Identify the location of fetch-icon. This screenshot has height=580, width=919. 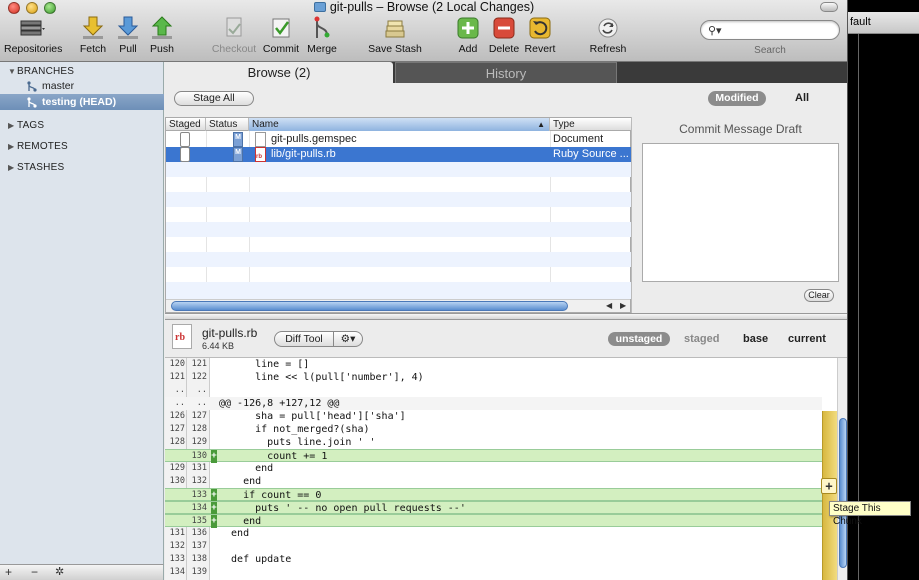
(93, 28).